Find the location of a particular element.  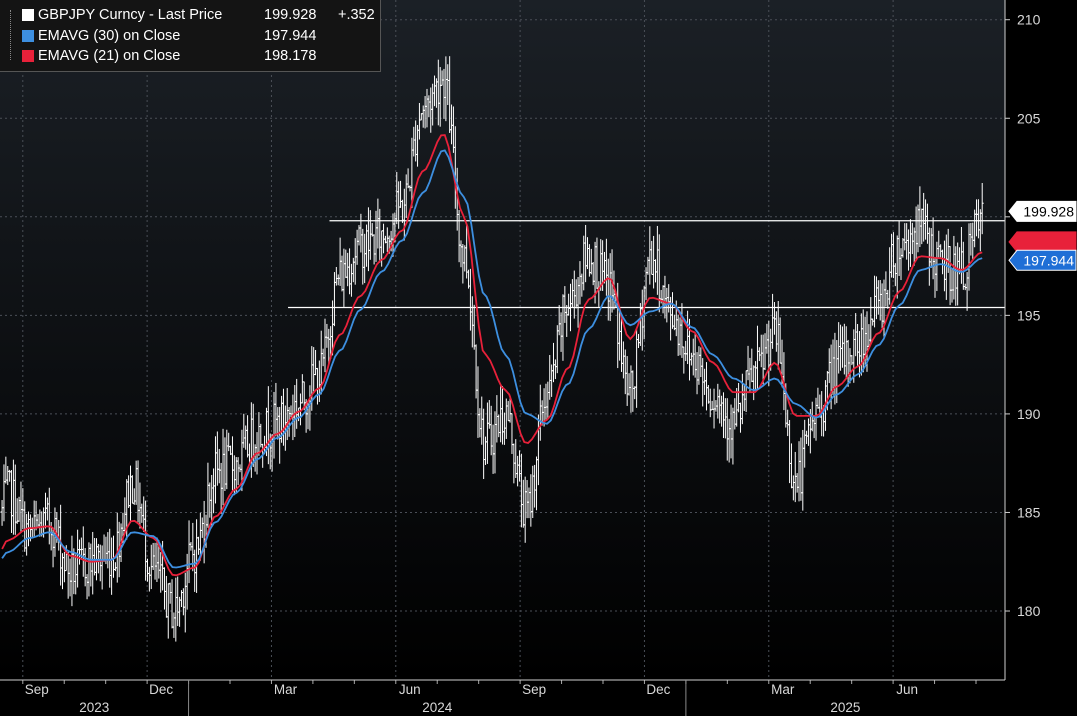

last-price-tag-label: 199.928 is located at coordinates (1048, 211).